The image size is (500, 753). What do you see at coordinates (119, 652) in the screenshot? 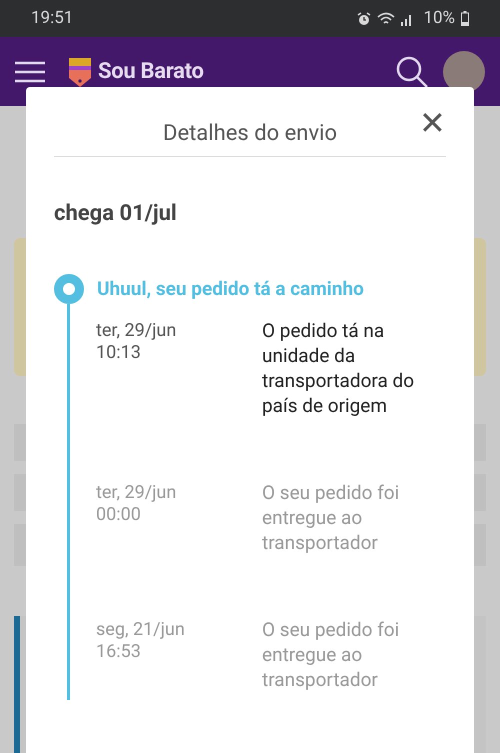
I see `event-time: 16:53` at bounding box center [119, 652].